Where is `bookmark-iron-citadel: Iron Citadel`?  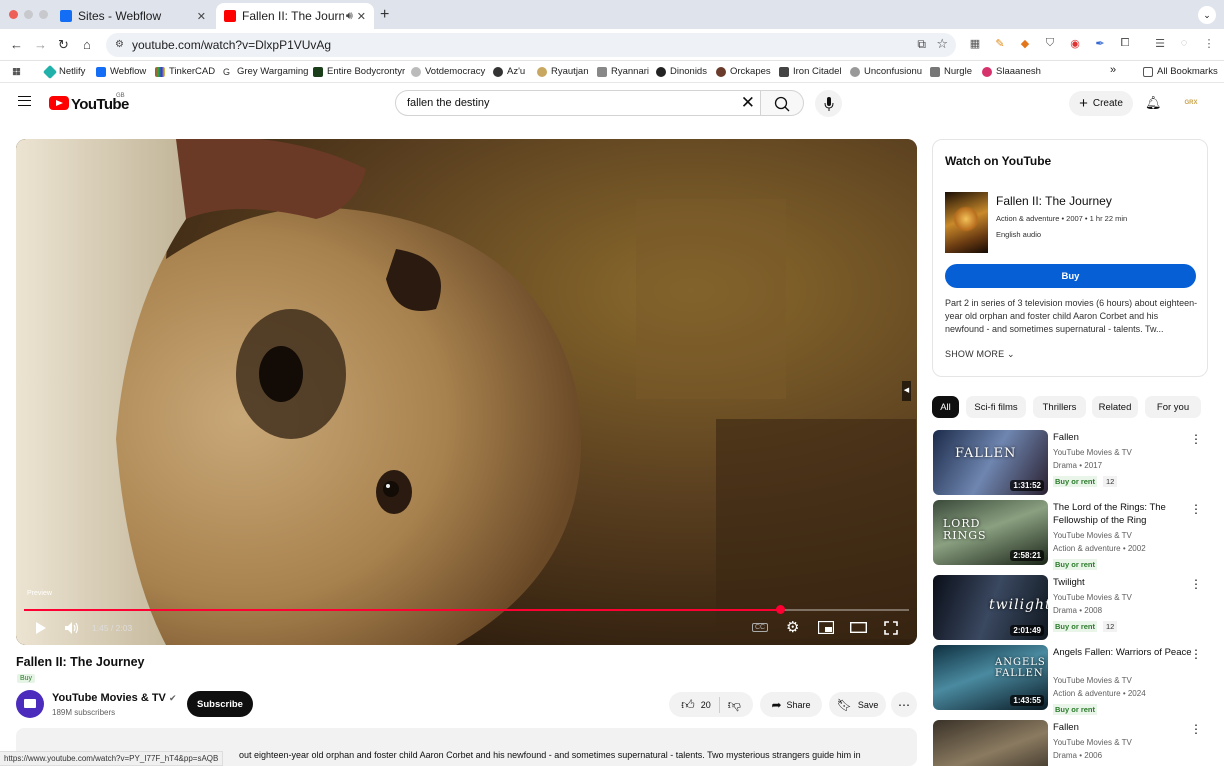
bookmark-iron-citadel: Iron Citadel is located at coordinates (810, 71).